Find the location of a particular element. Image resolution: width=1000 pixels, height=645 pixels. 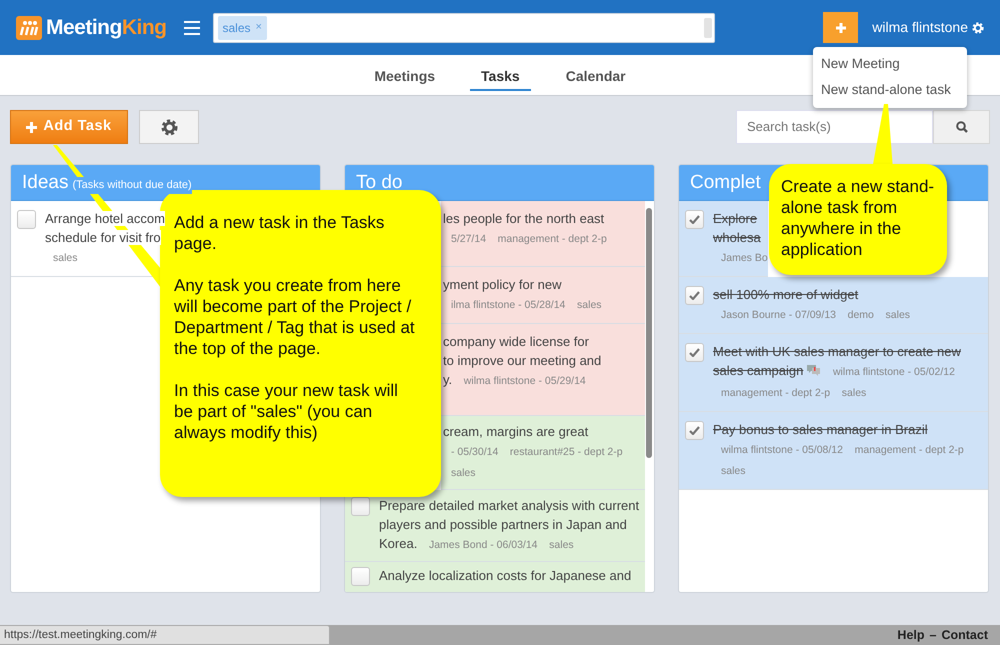

task-meta: wilma flintstone - 05/02/12 is located at coordinates (893, 372).